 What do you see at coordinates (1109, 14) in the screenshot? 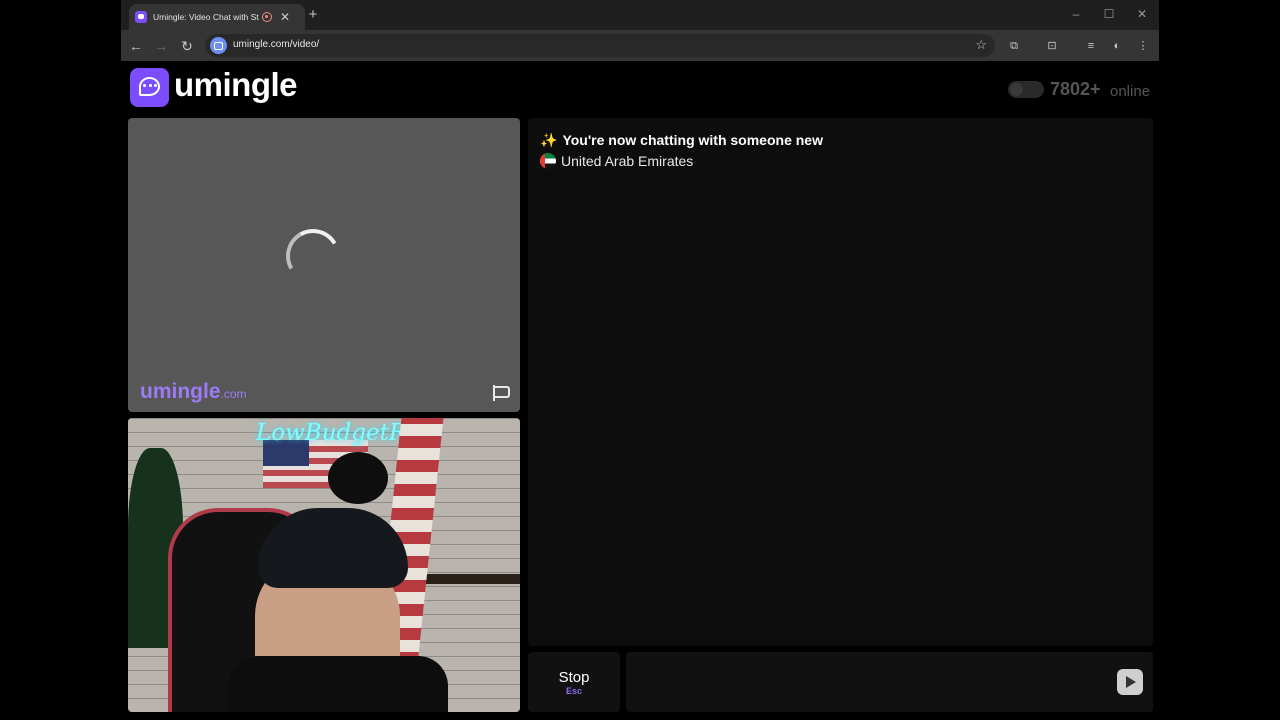
I see `maximize-icon: ☐` at bounding box center [1109, 14].